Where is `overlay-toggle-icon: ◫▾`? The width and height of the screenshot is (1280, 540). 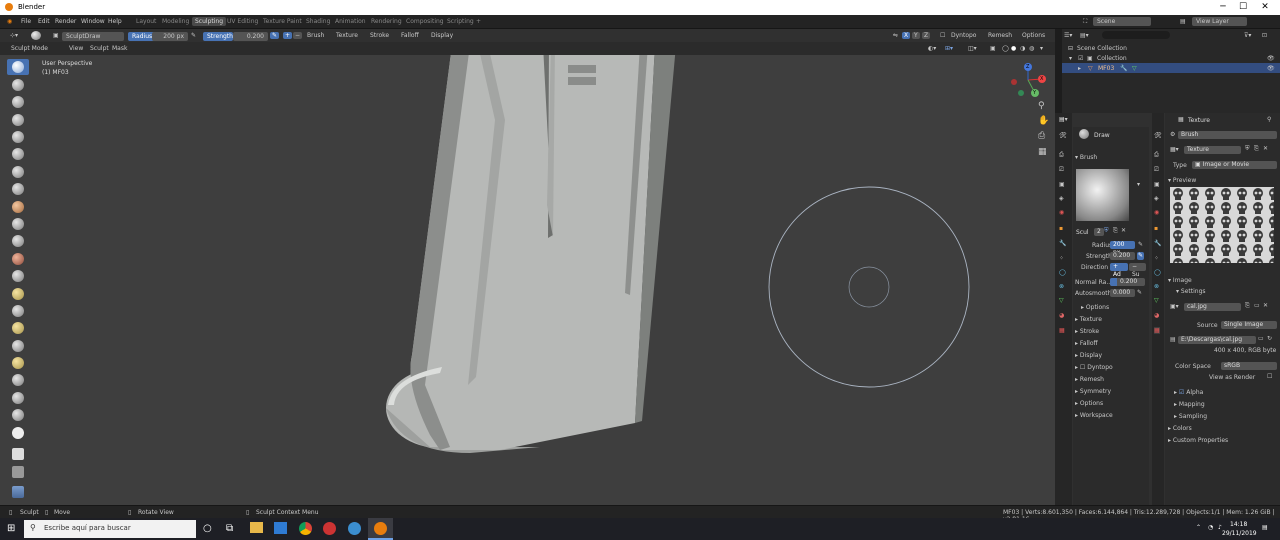 overlay-toggle-icon: ◫▾ is located at coordinates (972, 48).